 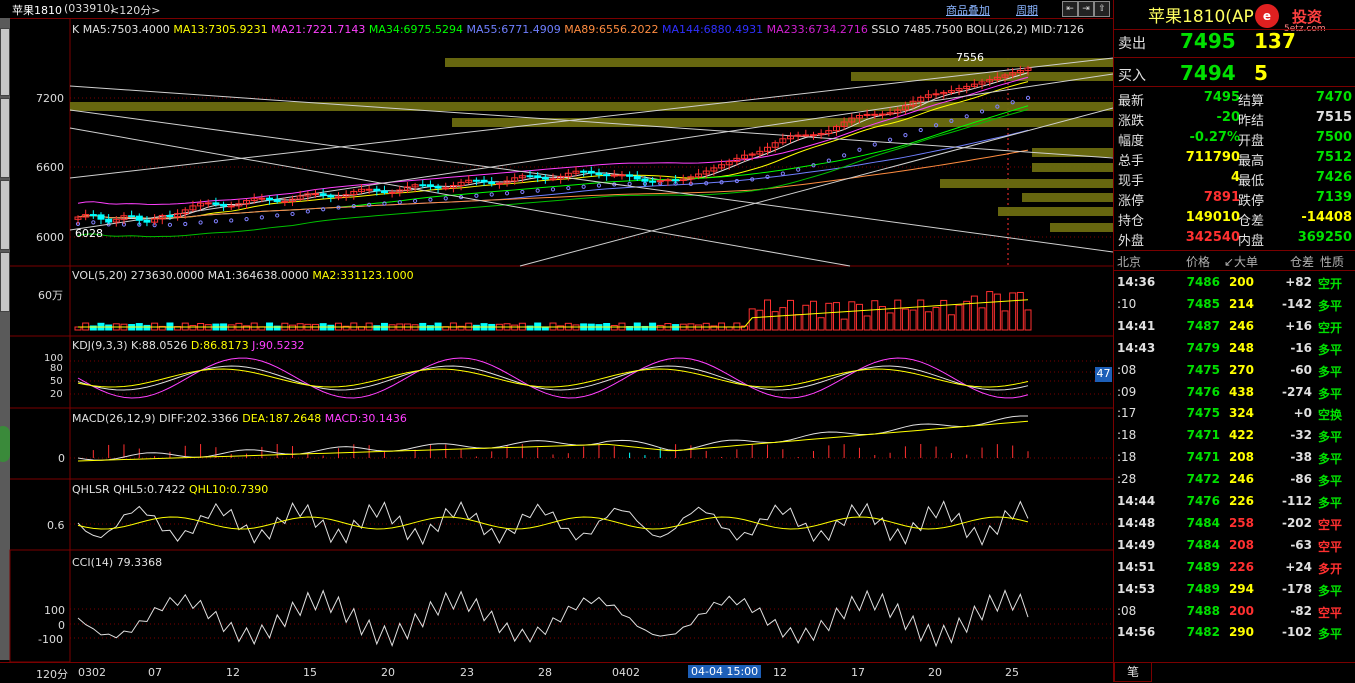 I want to click on trade-vol: 200, so click(x=1241, y=610).